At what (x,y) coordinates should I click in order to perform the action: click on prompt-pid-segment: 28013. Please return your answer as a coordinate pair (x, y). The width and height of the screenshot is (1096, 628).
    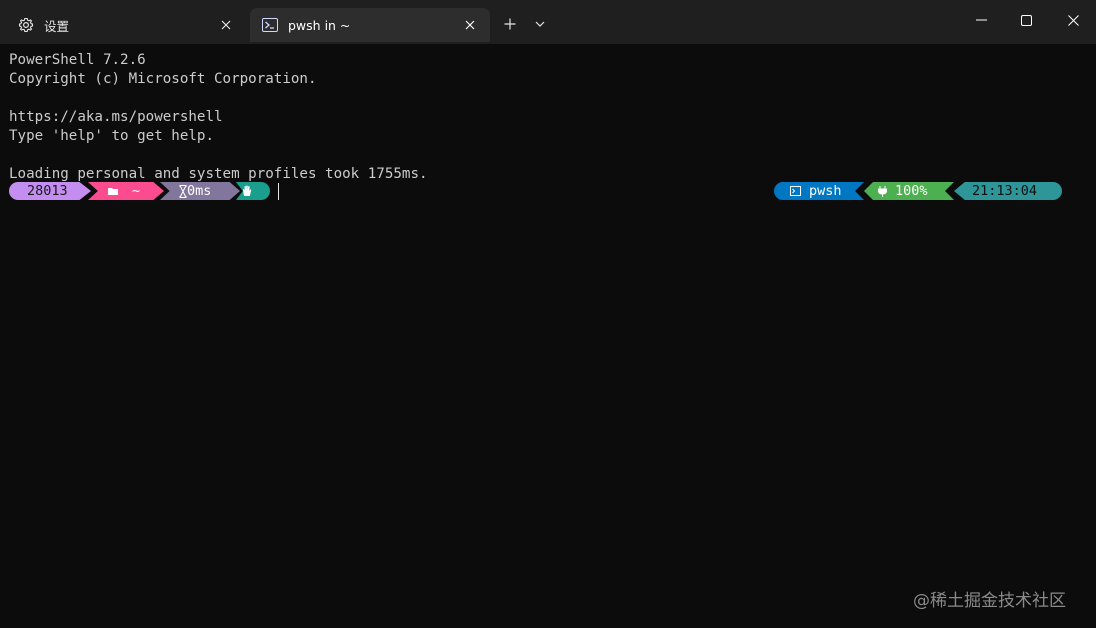
    Looking at the image, I should click on (50, 191).